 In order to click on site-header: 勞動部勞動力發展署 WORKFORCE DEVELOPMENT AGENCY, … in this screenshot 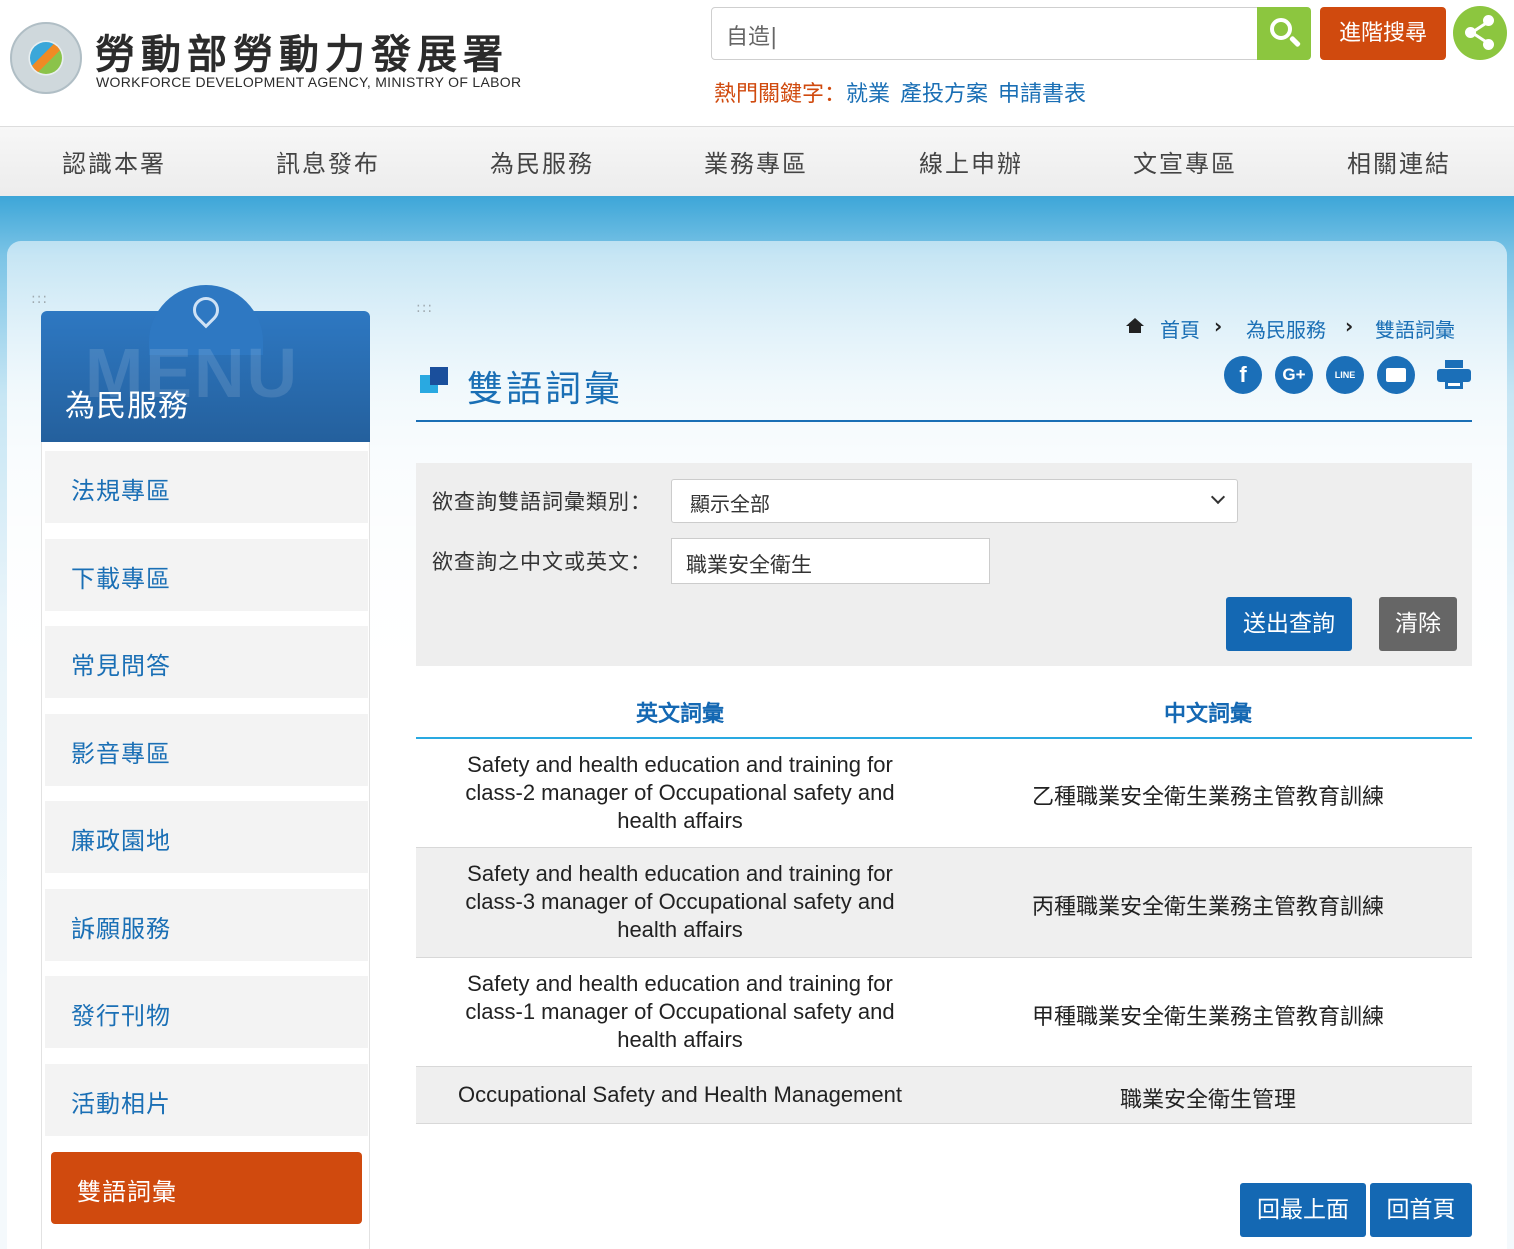, I will do `click(757, 63)`.